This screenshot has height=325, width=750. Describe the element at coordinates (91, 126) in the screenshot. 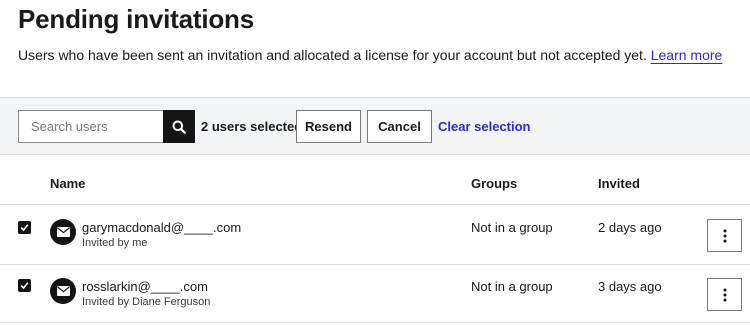

I see `search-input` at that location.